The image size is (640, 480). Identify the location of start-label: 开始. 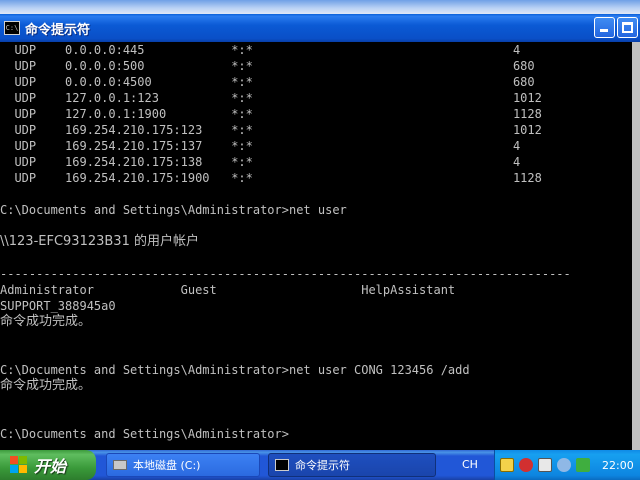
(50, 466).